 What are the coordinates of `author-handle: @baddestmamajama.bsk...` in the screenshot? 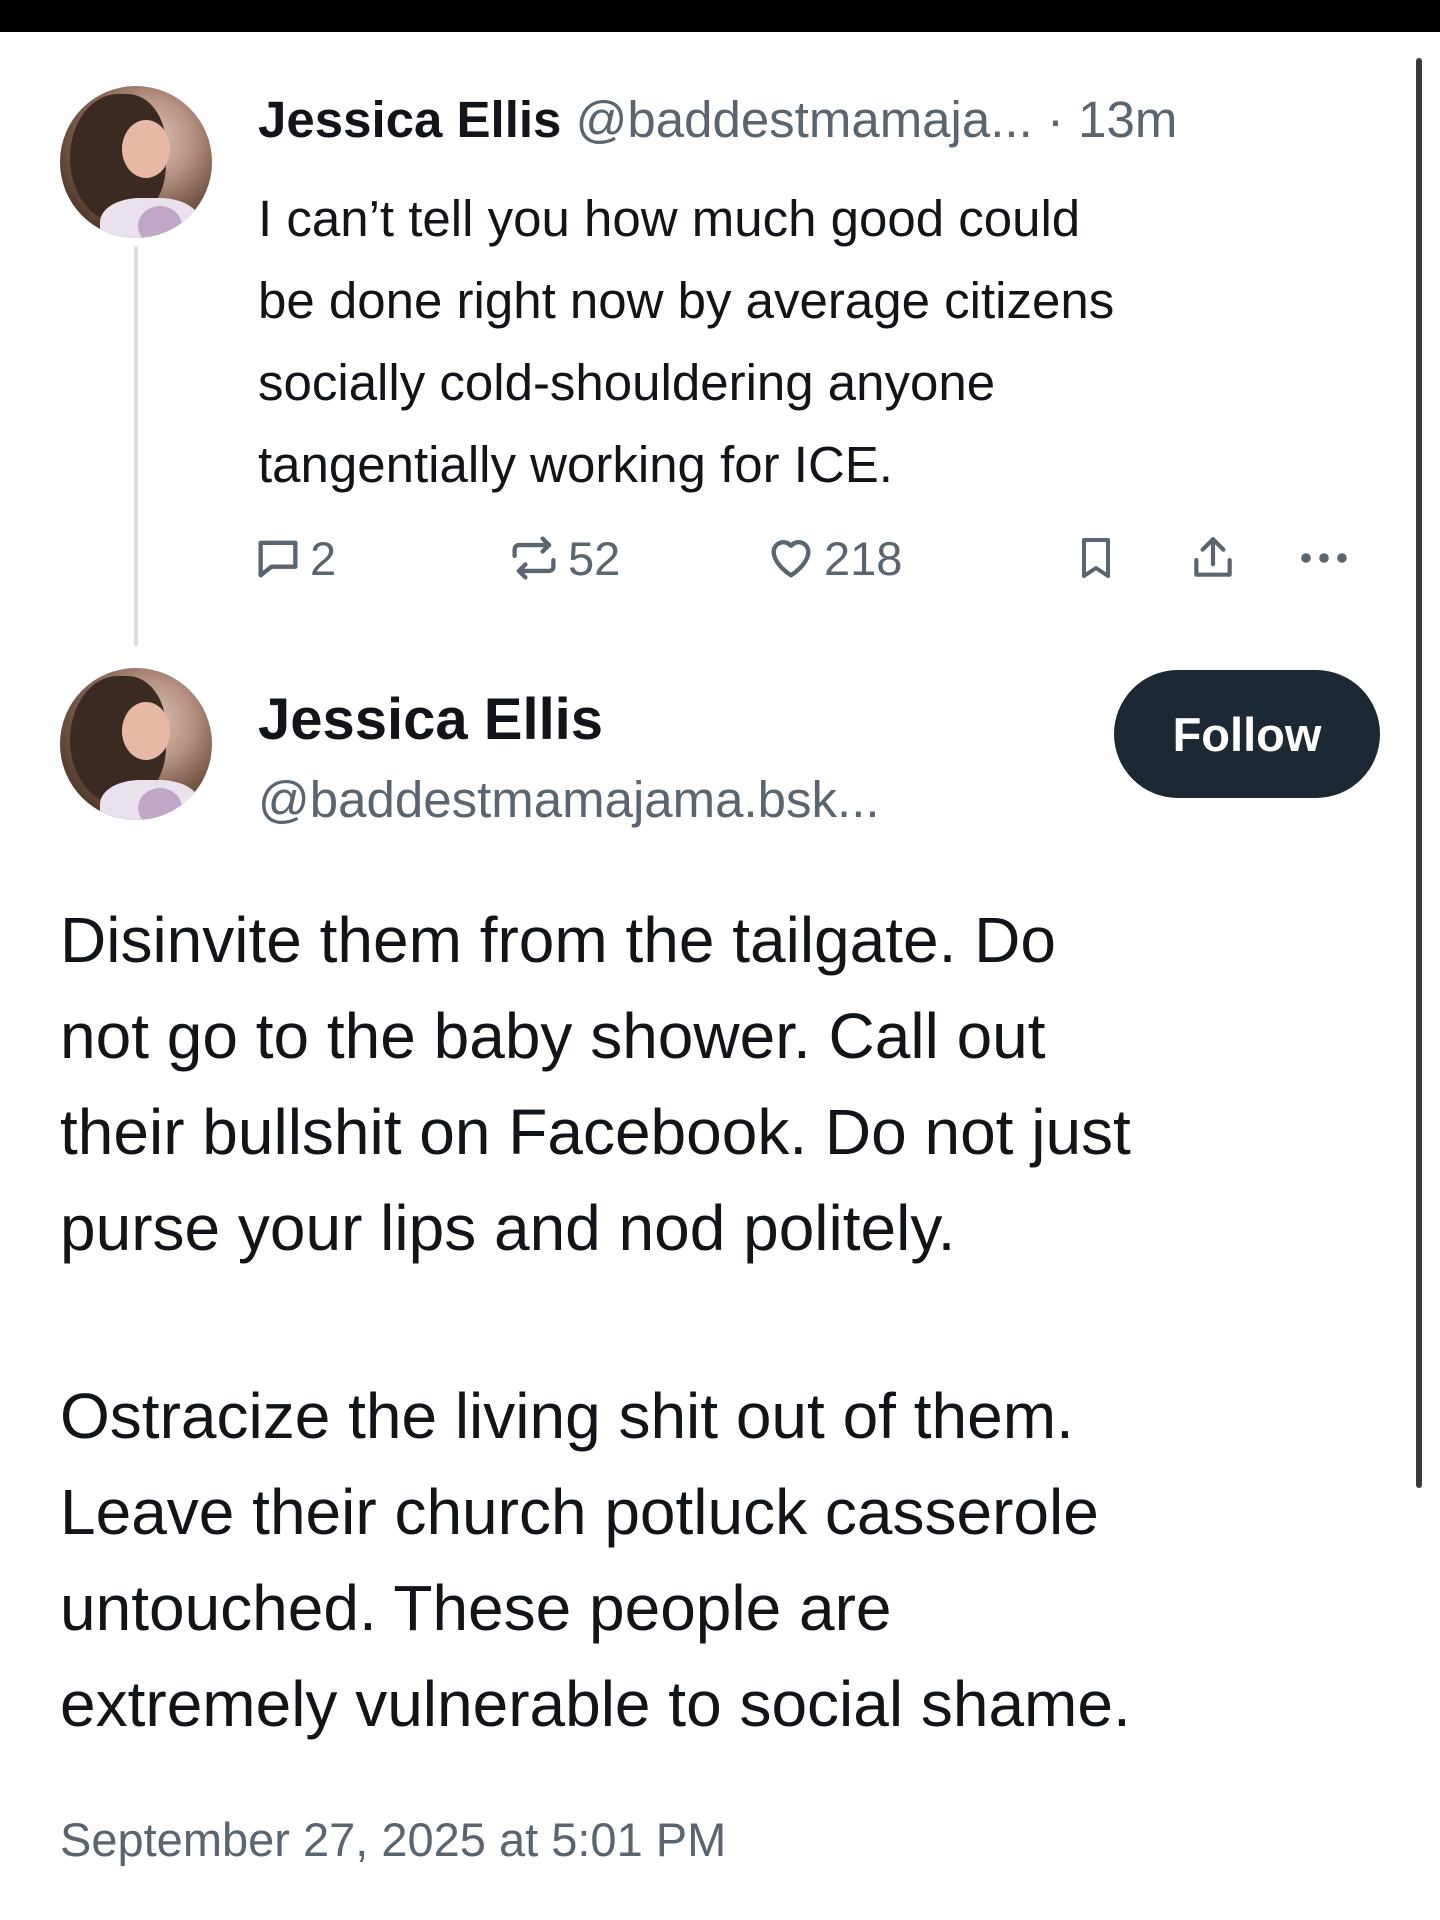 It's located at (569, 800).